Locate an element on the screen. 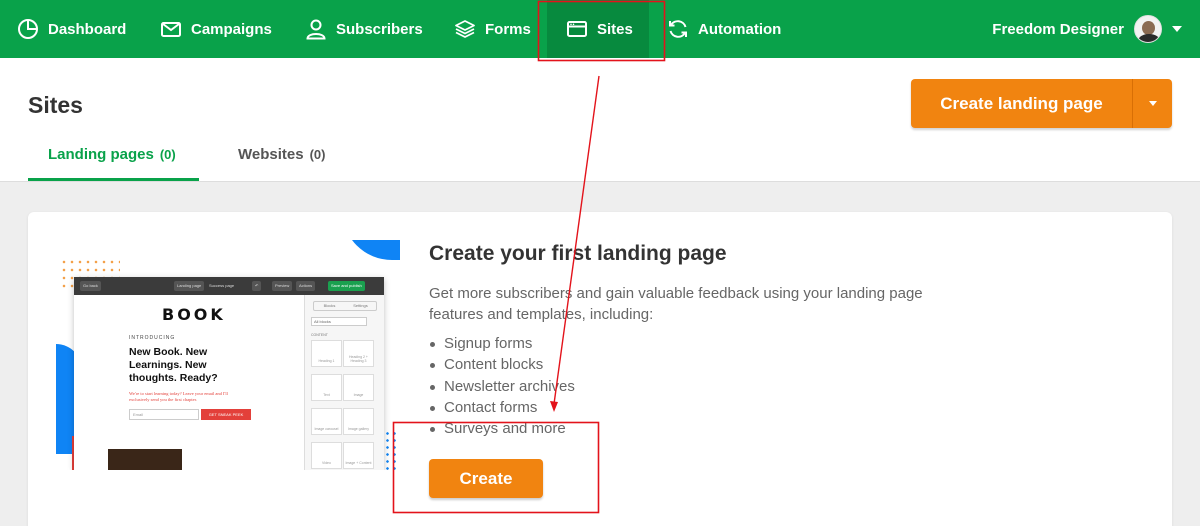 The image size is (1200, 526). mockup-cta: GET SNEAK PEEK is located at coordinates (226, 414).